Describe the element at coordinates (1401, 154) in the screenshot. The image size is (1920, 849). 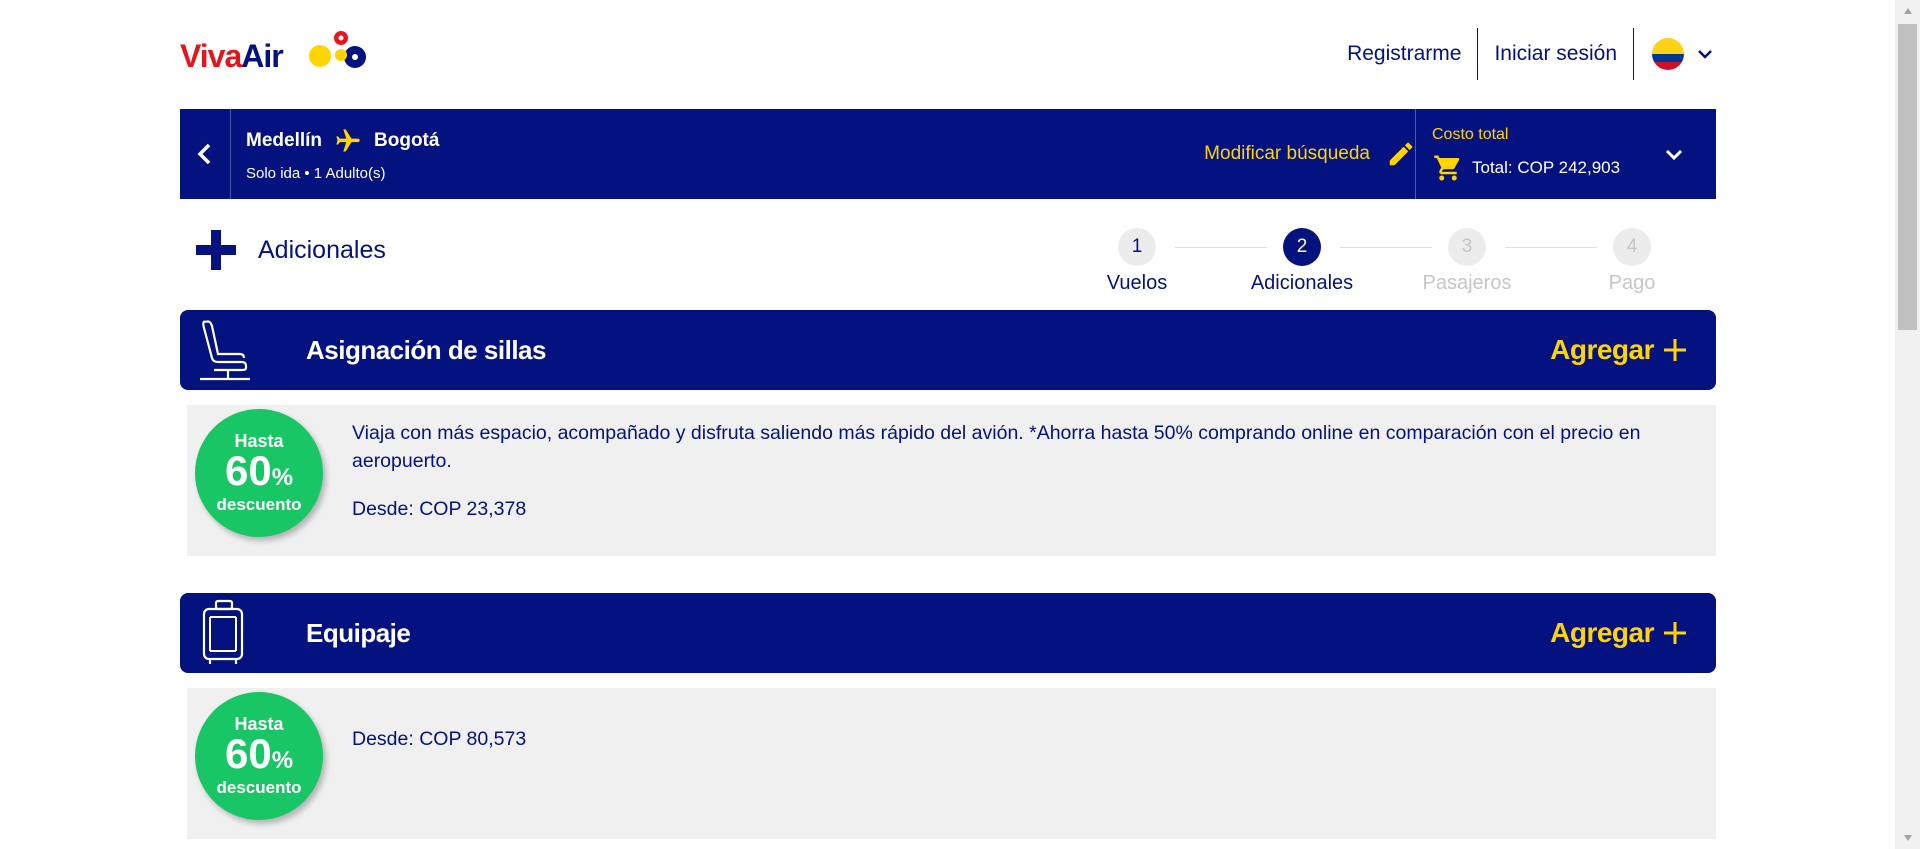
I see `pencil-icon` at that location.